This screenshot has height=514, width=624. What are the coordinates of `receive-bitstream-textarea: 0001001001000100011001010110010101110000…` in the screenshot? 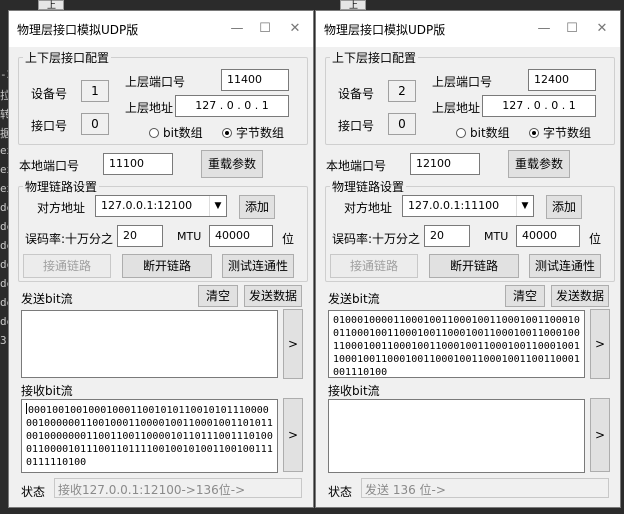 It's located at (149, 436).